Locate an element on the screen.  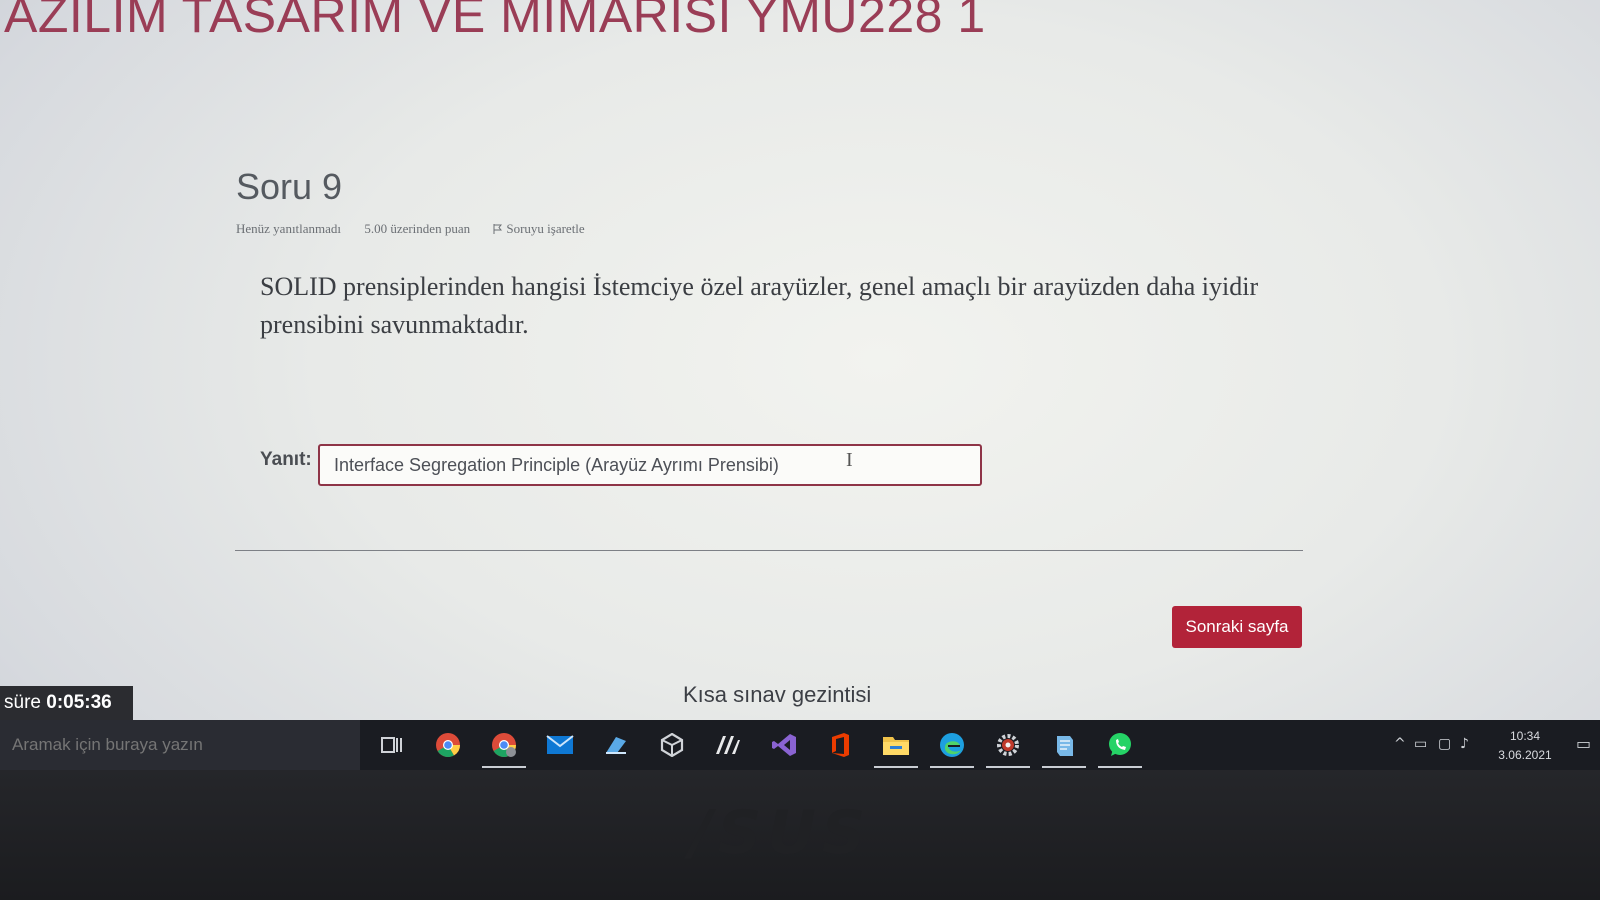
answer-label: Yanıt: is located at coordinates (286, 459).